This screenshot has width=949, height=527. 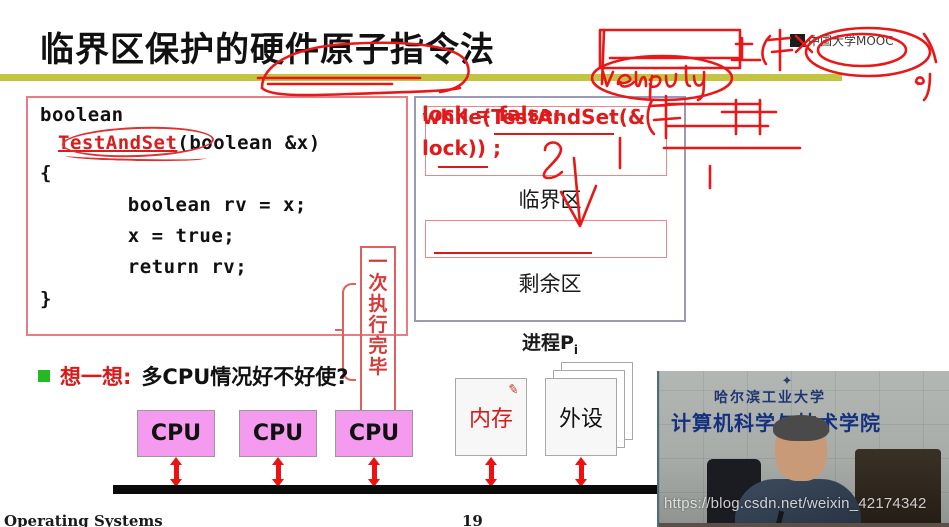 I want to click on vnote-char-1: 次, so click(x=378, y=283).